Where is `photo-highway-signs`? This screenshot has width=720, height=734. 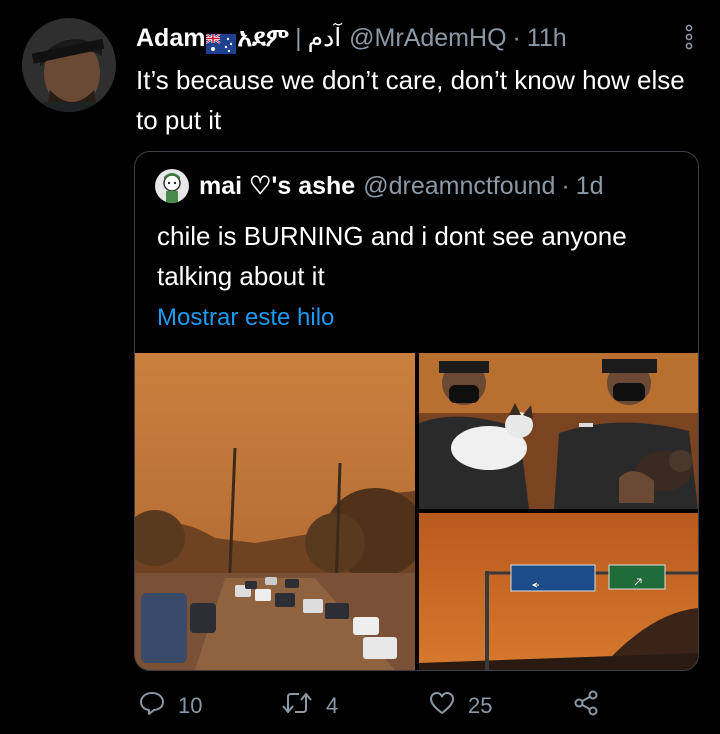
photo-highway-signs is located at coordinates (558, 591).